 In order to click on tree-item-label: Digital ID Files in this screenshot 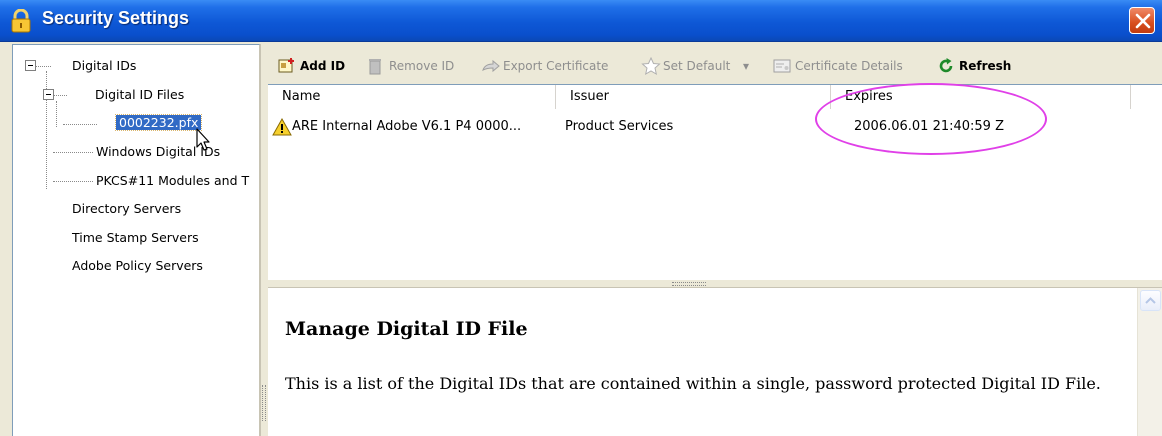, I will do `click(140, 94)`.